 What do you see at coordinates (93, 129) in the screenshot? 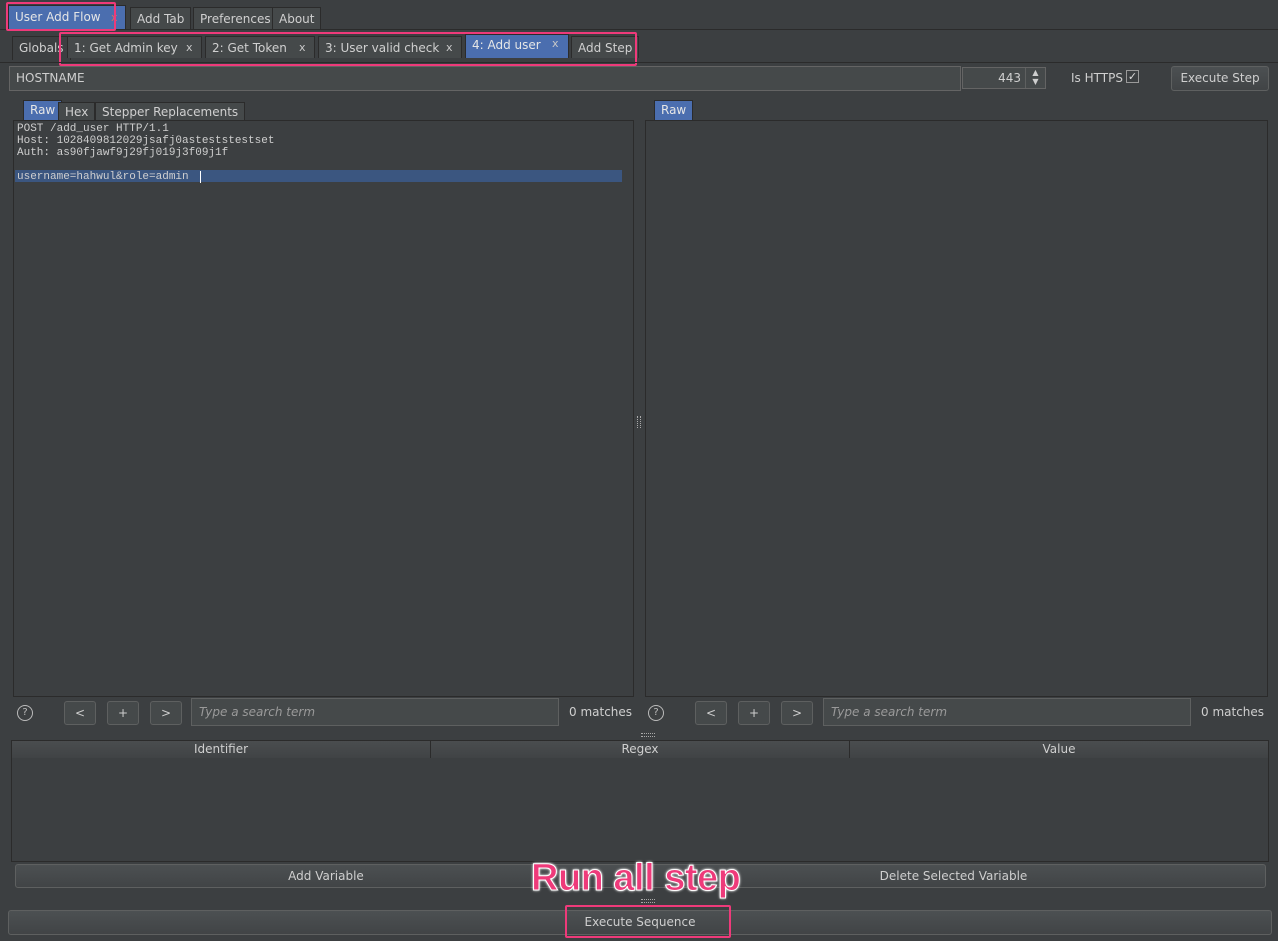
I see `request-line: POST /add_user HTTP/1.1` at bounding box center [93, 129].